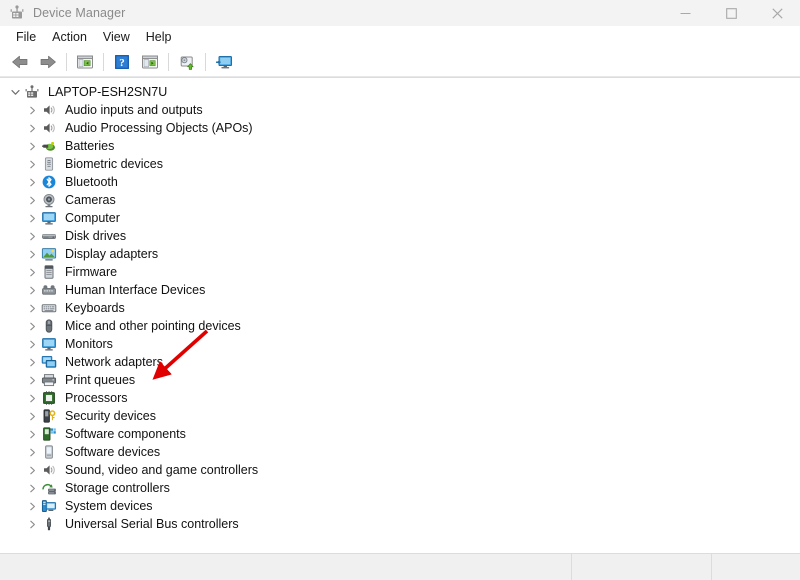 The height and width of the screenshot is (580, 800). What do you see at coordinates (135, 290) in the screenshot?
I see `tree-item-label: Human Interface Devices` at bounding box center [135, 290].